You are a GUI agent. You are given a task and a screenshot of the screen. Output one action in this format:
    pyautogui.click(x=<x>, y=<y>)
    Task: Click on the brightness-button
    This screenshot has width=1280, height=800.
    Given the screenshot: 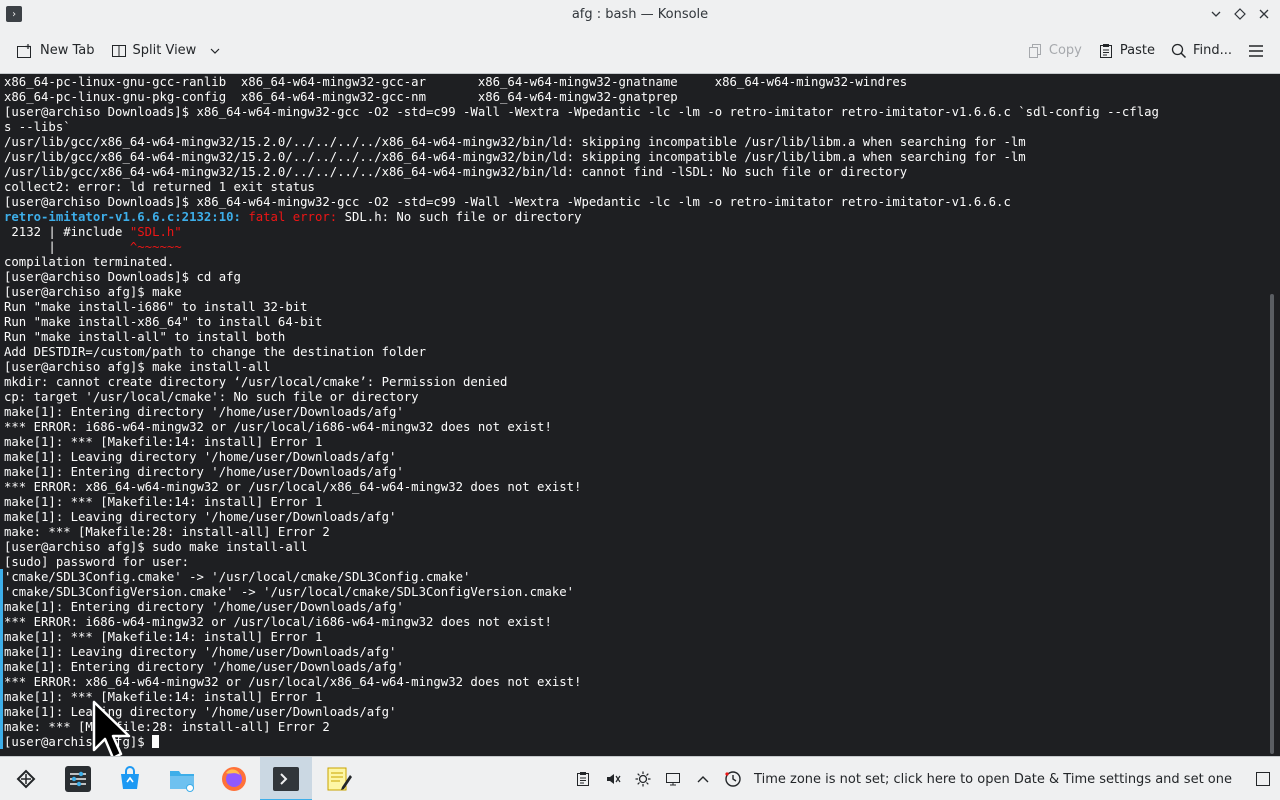 What is the action you would take?
    pyautogui.click(x=643, y=778)
    